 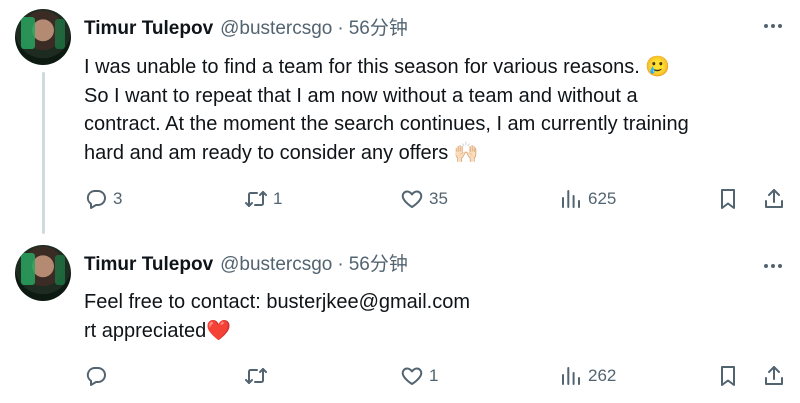 I want to click on like-count: 35, so click(x=438, y=198).